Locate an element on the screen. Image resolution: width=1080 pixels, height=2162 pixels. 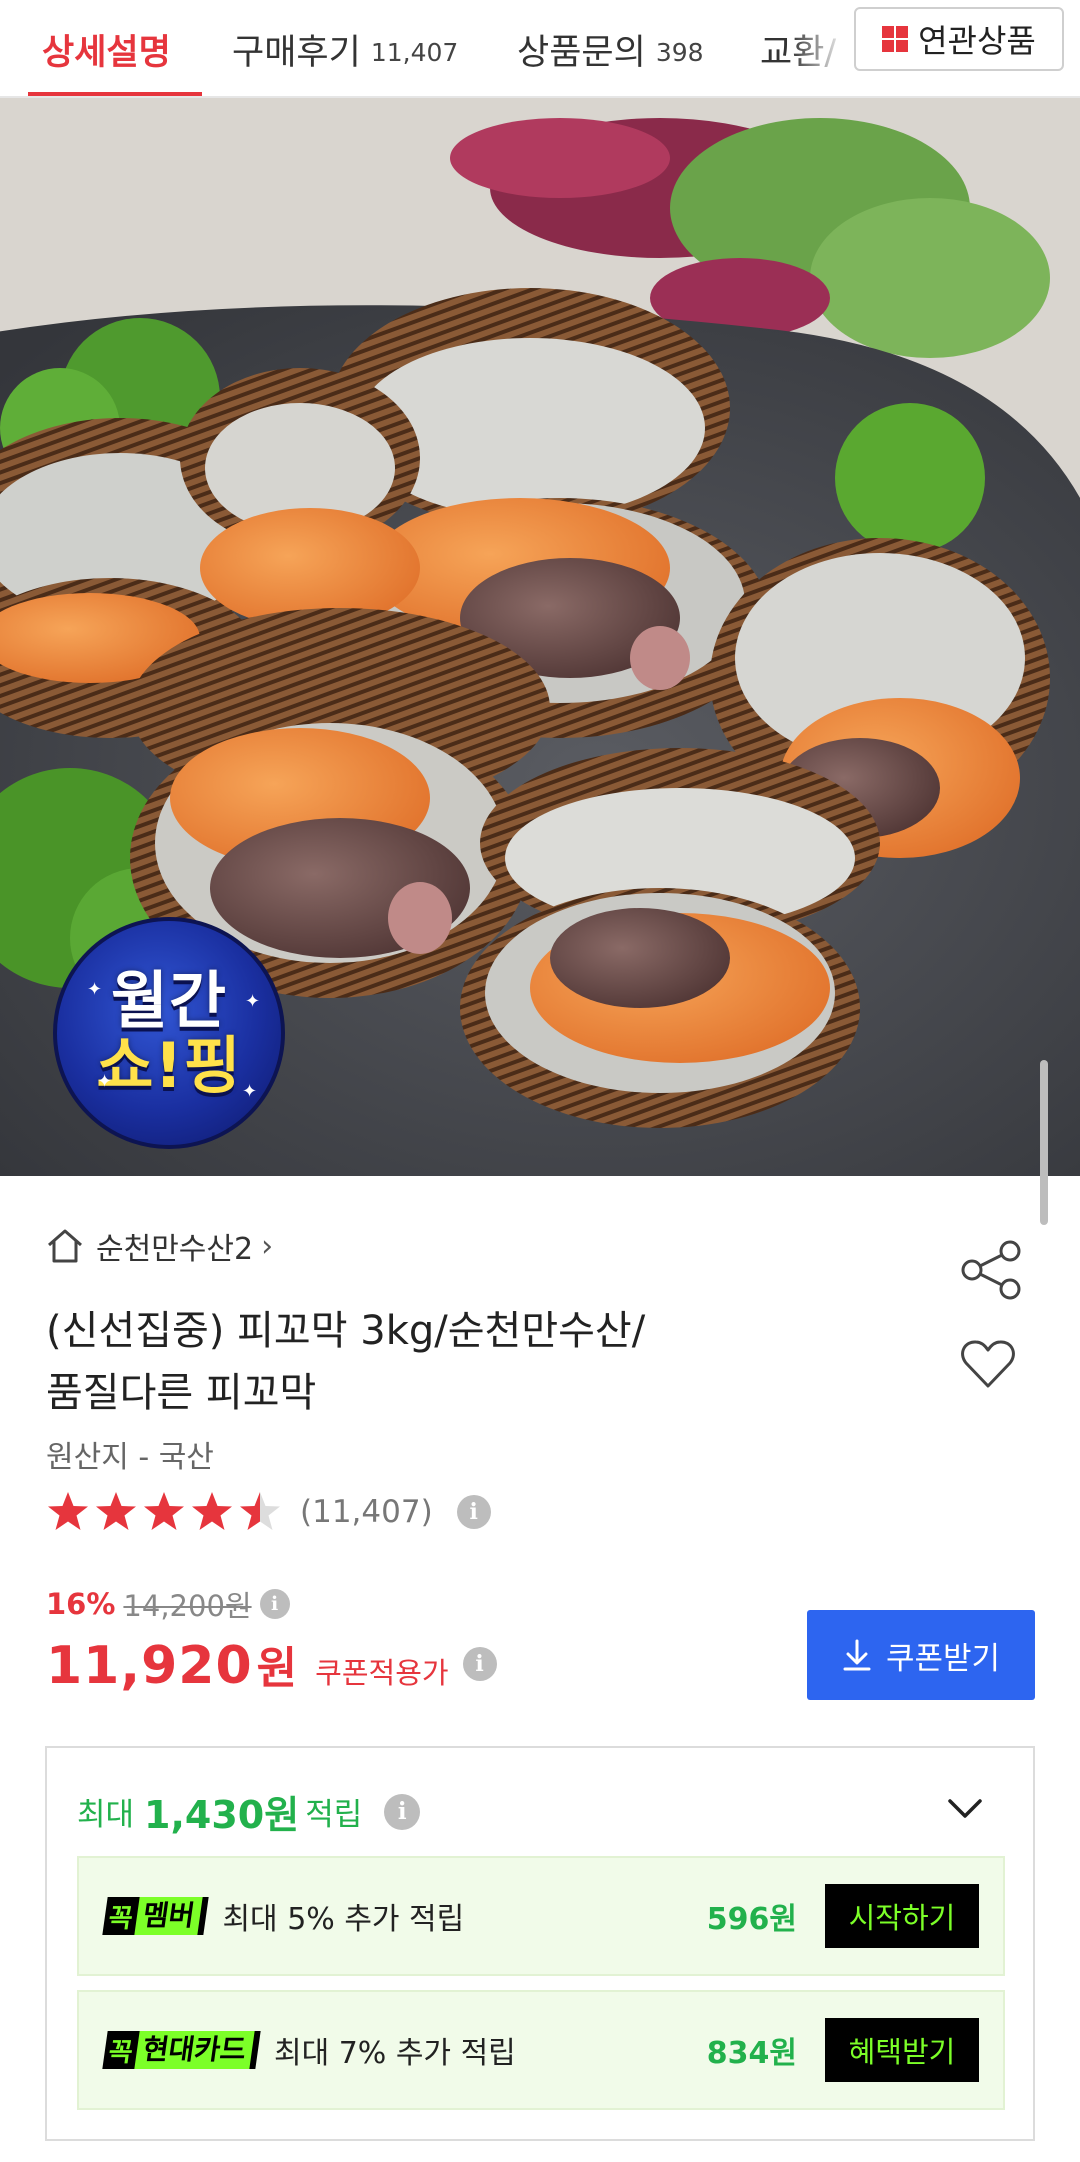
tab-label: 구매후기 is located at coordinates (296, 52).